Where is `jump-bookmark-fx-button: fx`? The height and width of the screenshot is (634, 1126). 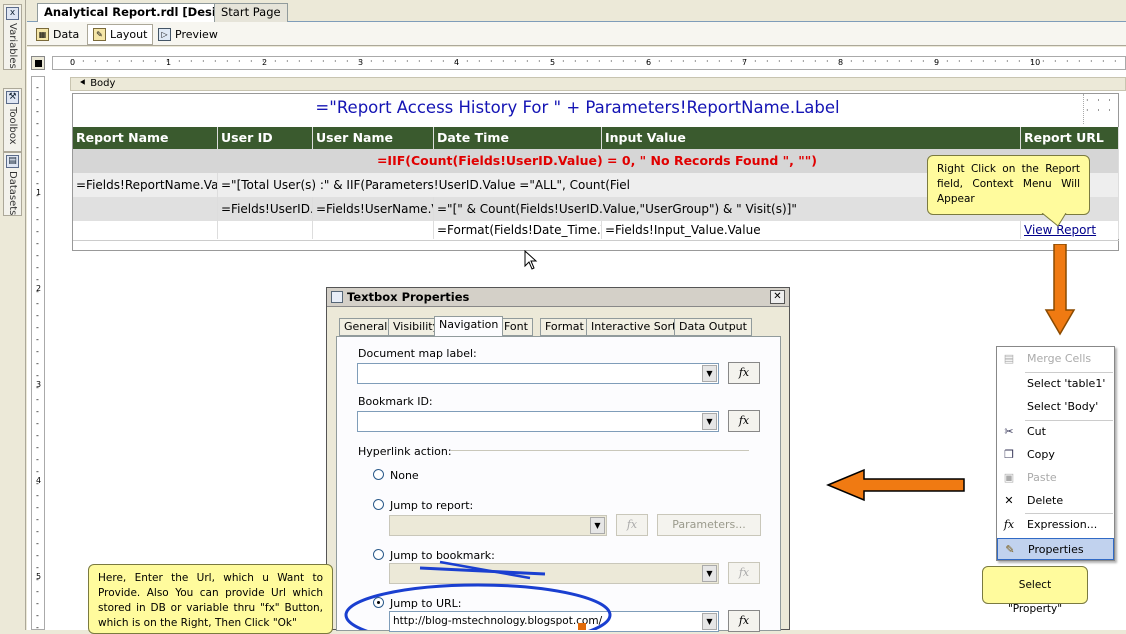
jump-bookmark-fx-button: fx is located at coordinates (744, 573).